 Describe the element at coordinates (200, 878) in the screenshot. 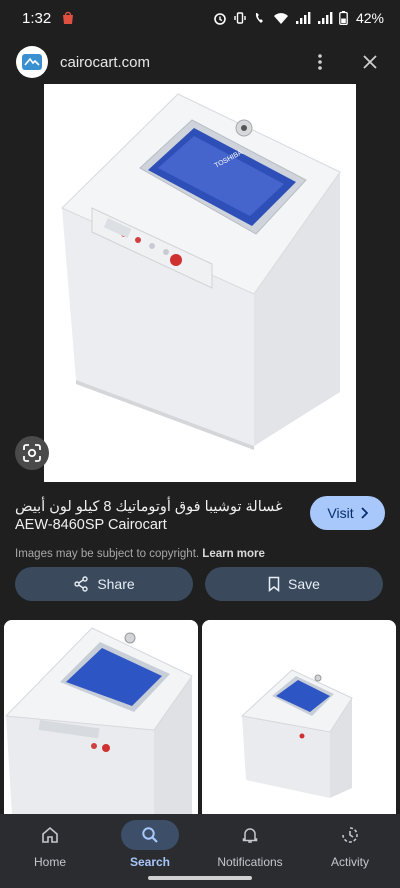

I see `home-indicator` at that location.